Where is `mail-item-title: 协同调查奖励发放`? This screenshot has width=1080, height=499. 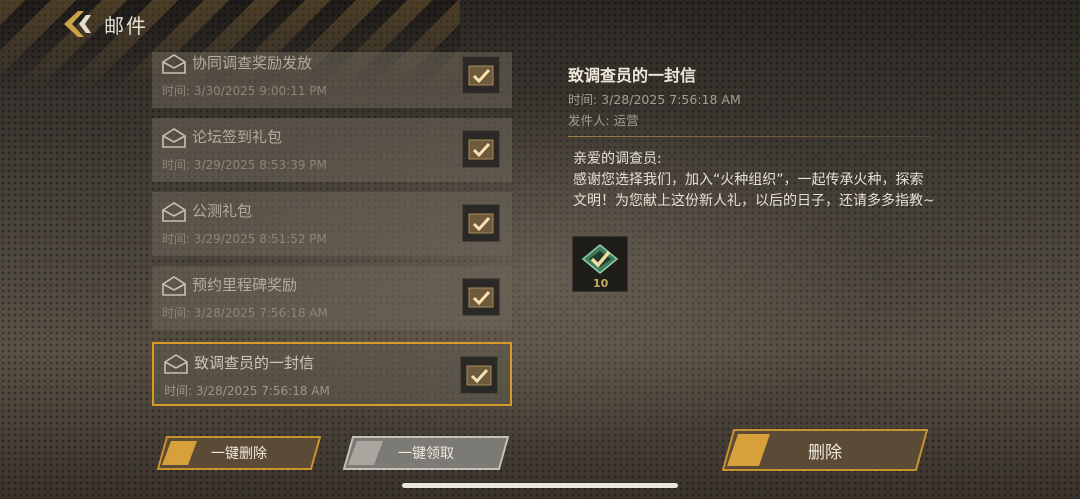
mail-item-title: 协同调查奖励发放 is located at coordinates (252, 63).